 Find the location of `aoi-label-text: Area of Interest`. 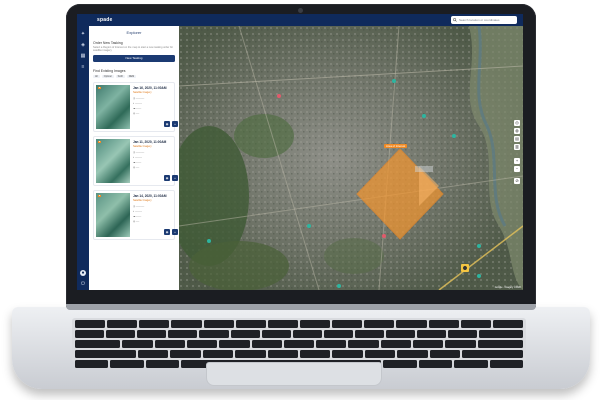

aoi-label-text: Area of Interest is located at coordinates (396, 146).